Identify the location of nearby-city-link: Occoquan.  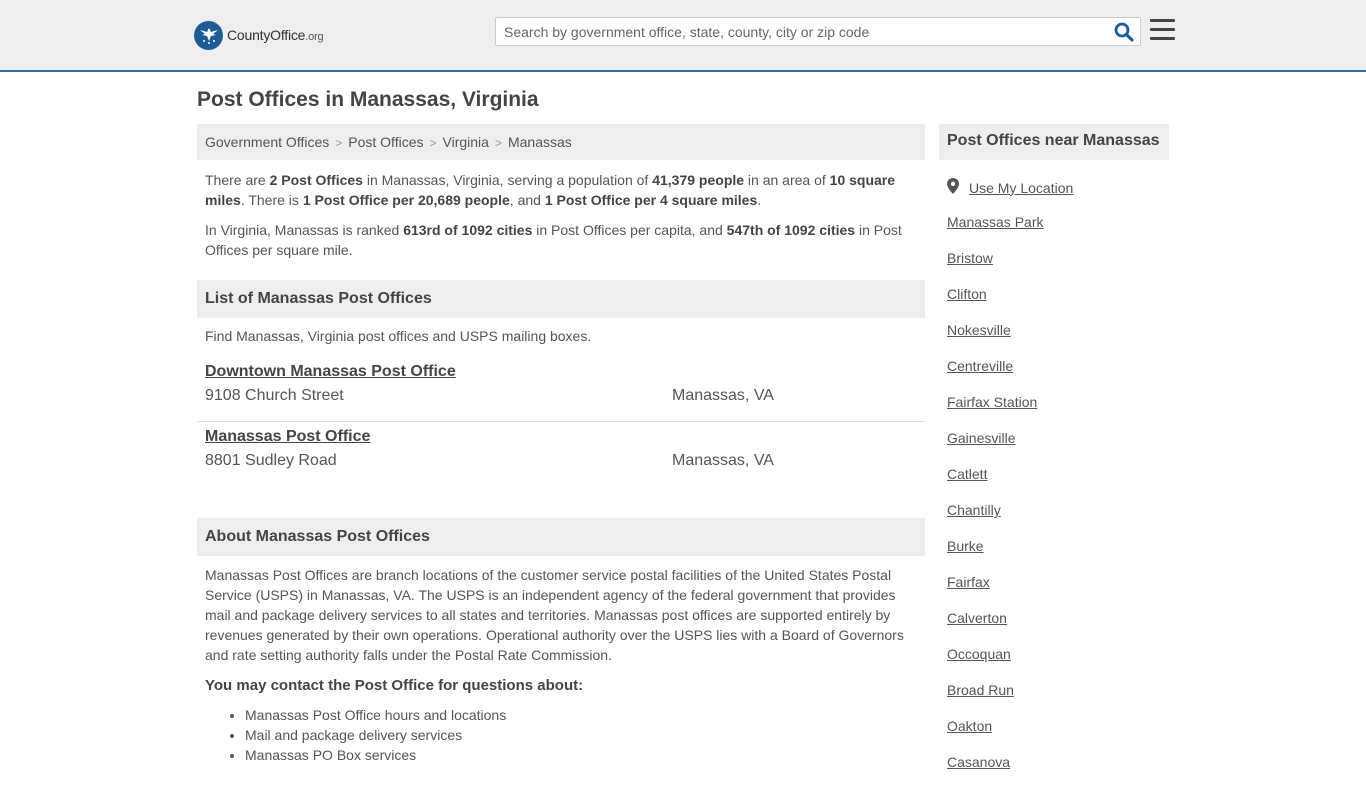
(995, 664).